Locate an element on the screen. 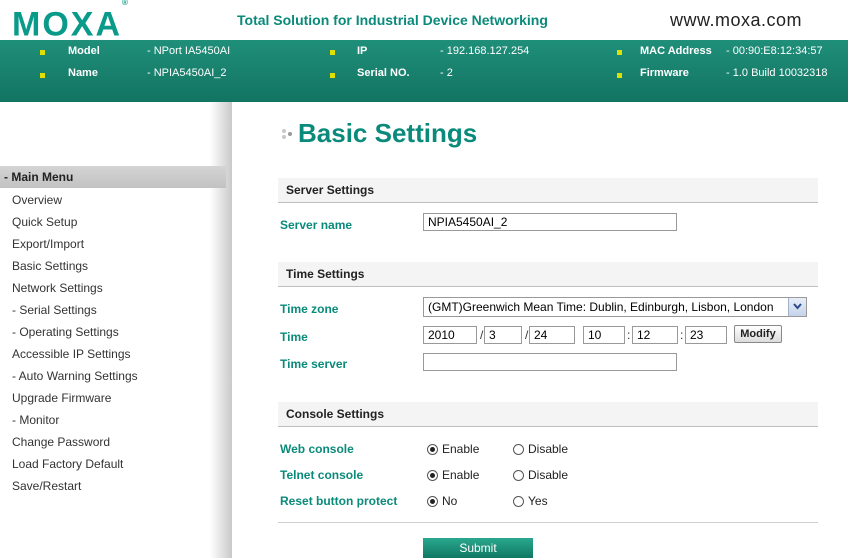 The height and width of the screenshot is (558, 848). year-input is located at coordinates (450, 335).